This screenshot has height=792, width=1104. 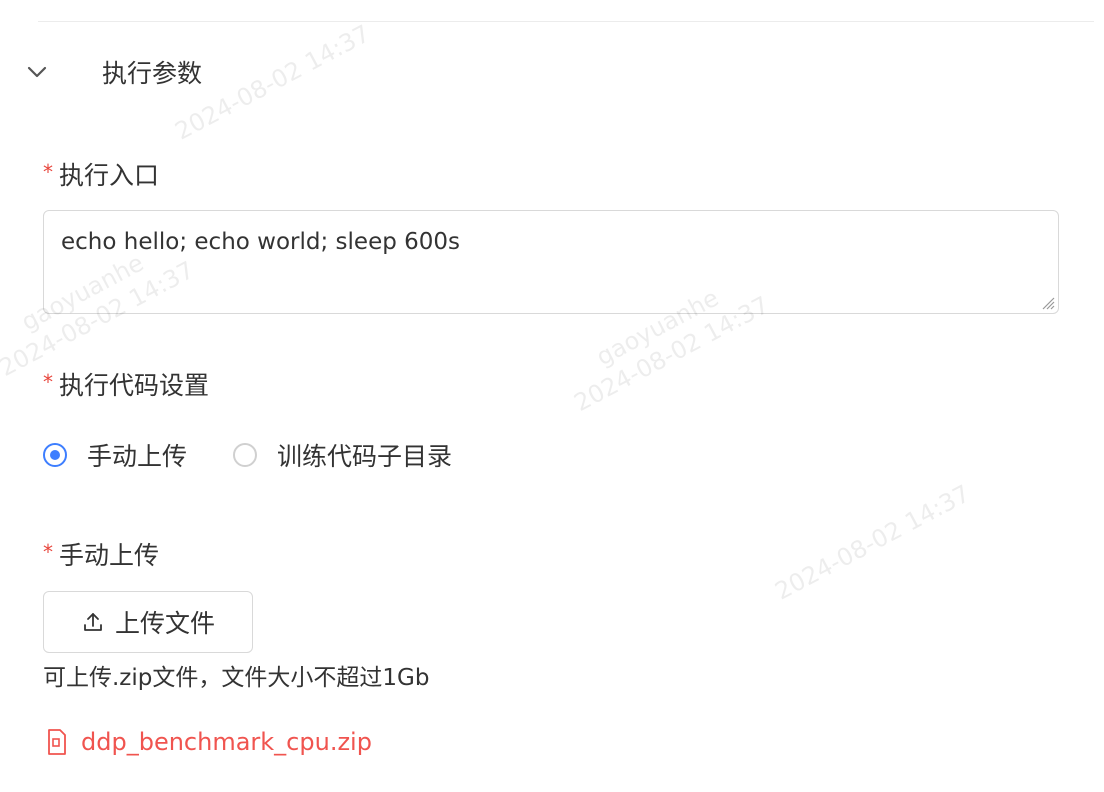 I want to click on uploaded-file-item: ddp_benchmark_cpu.zip, so click(x=209, y=742).